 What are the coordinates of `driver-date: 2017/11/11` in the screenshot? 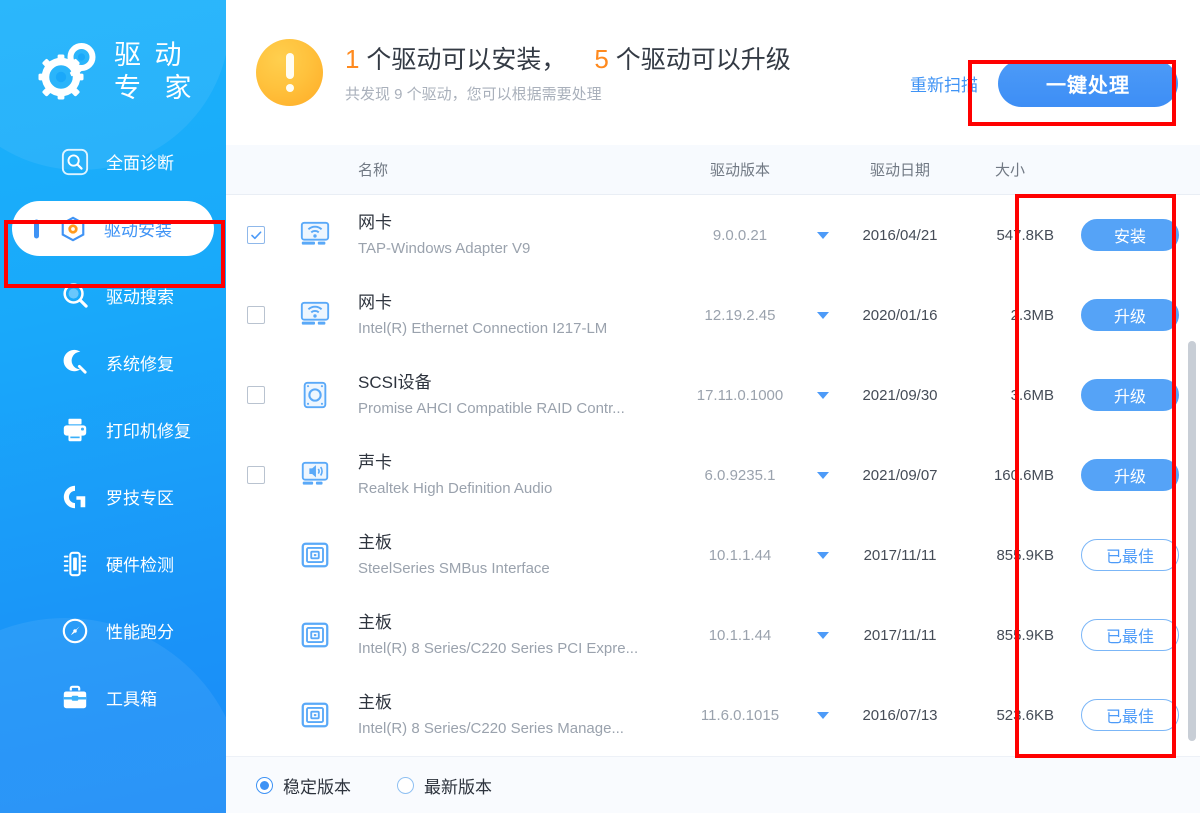 It's located at (900, 555).